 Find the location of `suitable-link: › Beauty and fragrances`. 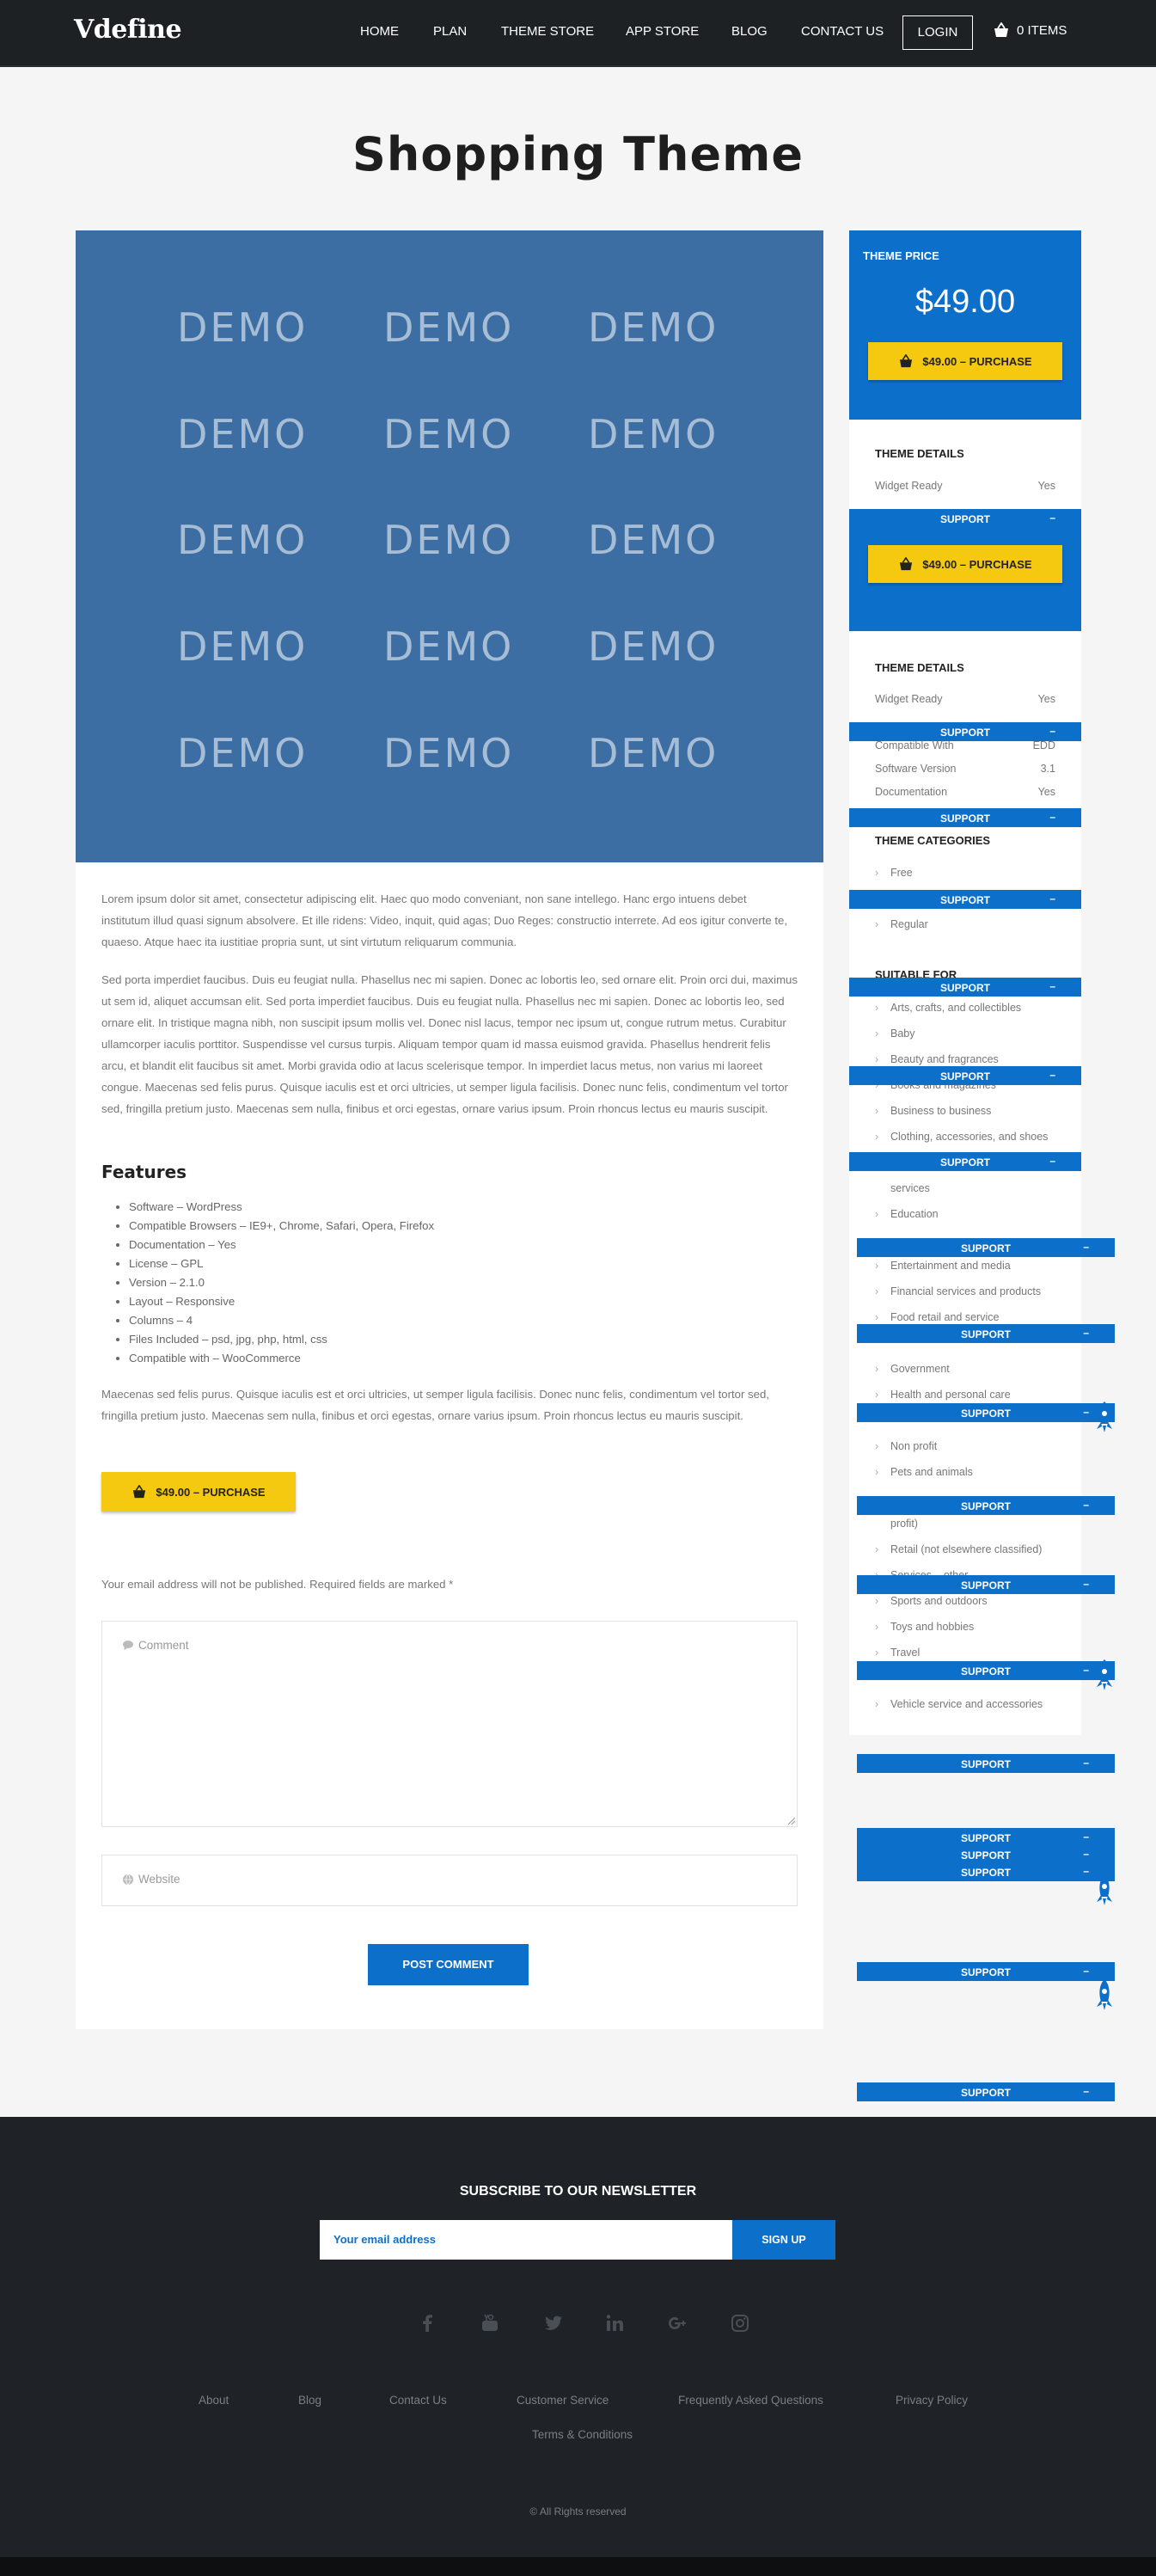

suitable-link: › Beauty and fragrances is located at coordinates (937, 1059).